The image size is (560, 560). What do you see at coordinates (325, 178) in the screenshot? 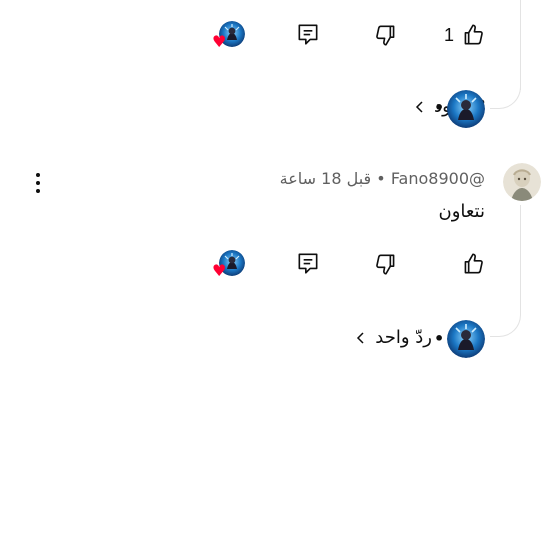
I see `comment-time: قبل 18 ساعة` at bounding box center [325, 178].